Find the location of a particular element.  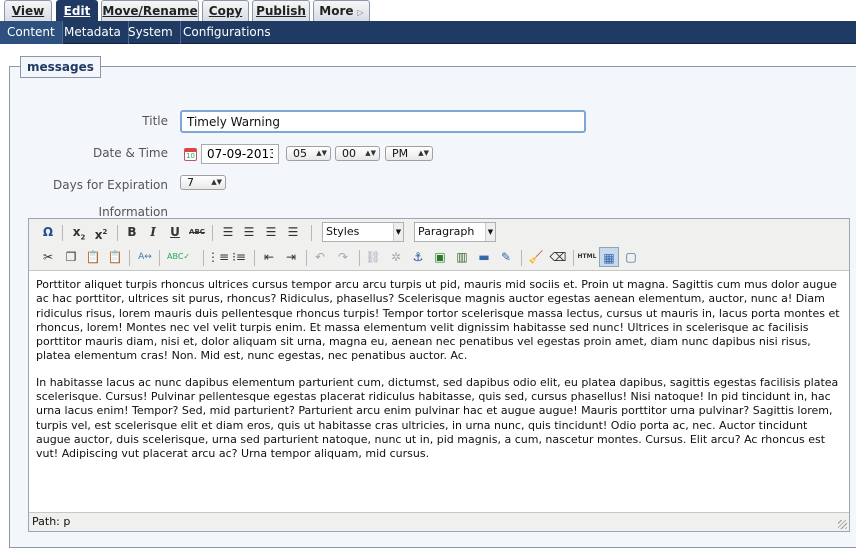

omega-icon: Ω is located at coordinates (48, 232).